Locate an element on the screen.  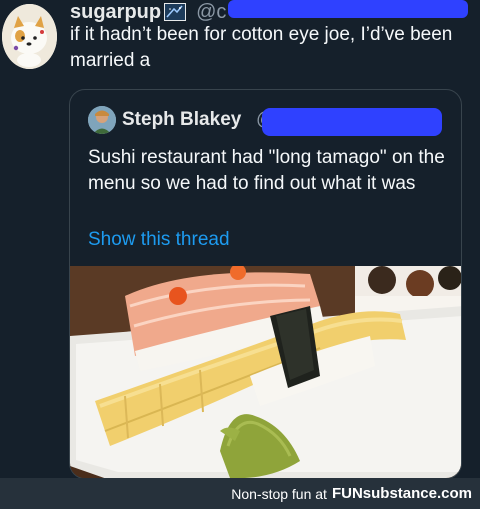
author-handle: @c is located at coordinates (211, 12).